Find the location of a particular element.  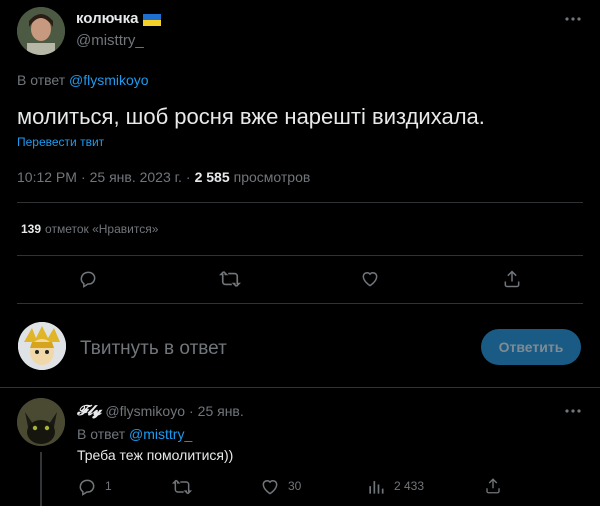

likes-label: отметок «Нравится» is located at coordinates (101, 229).